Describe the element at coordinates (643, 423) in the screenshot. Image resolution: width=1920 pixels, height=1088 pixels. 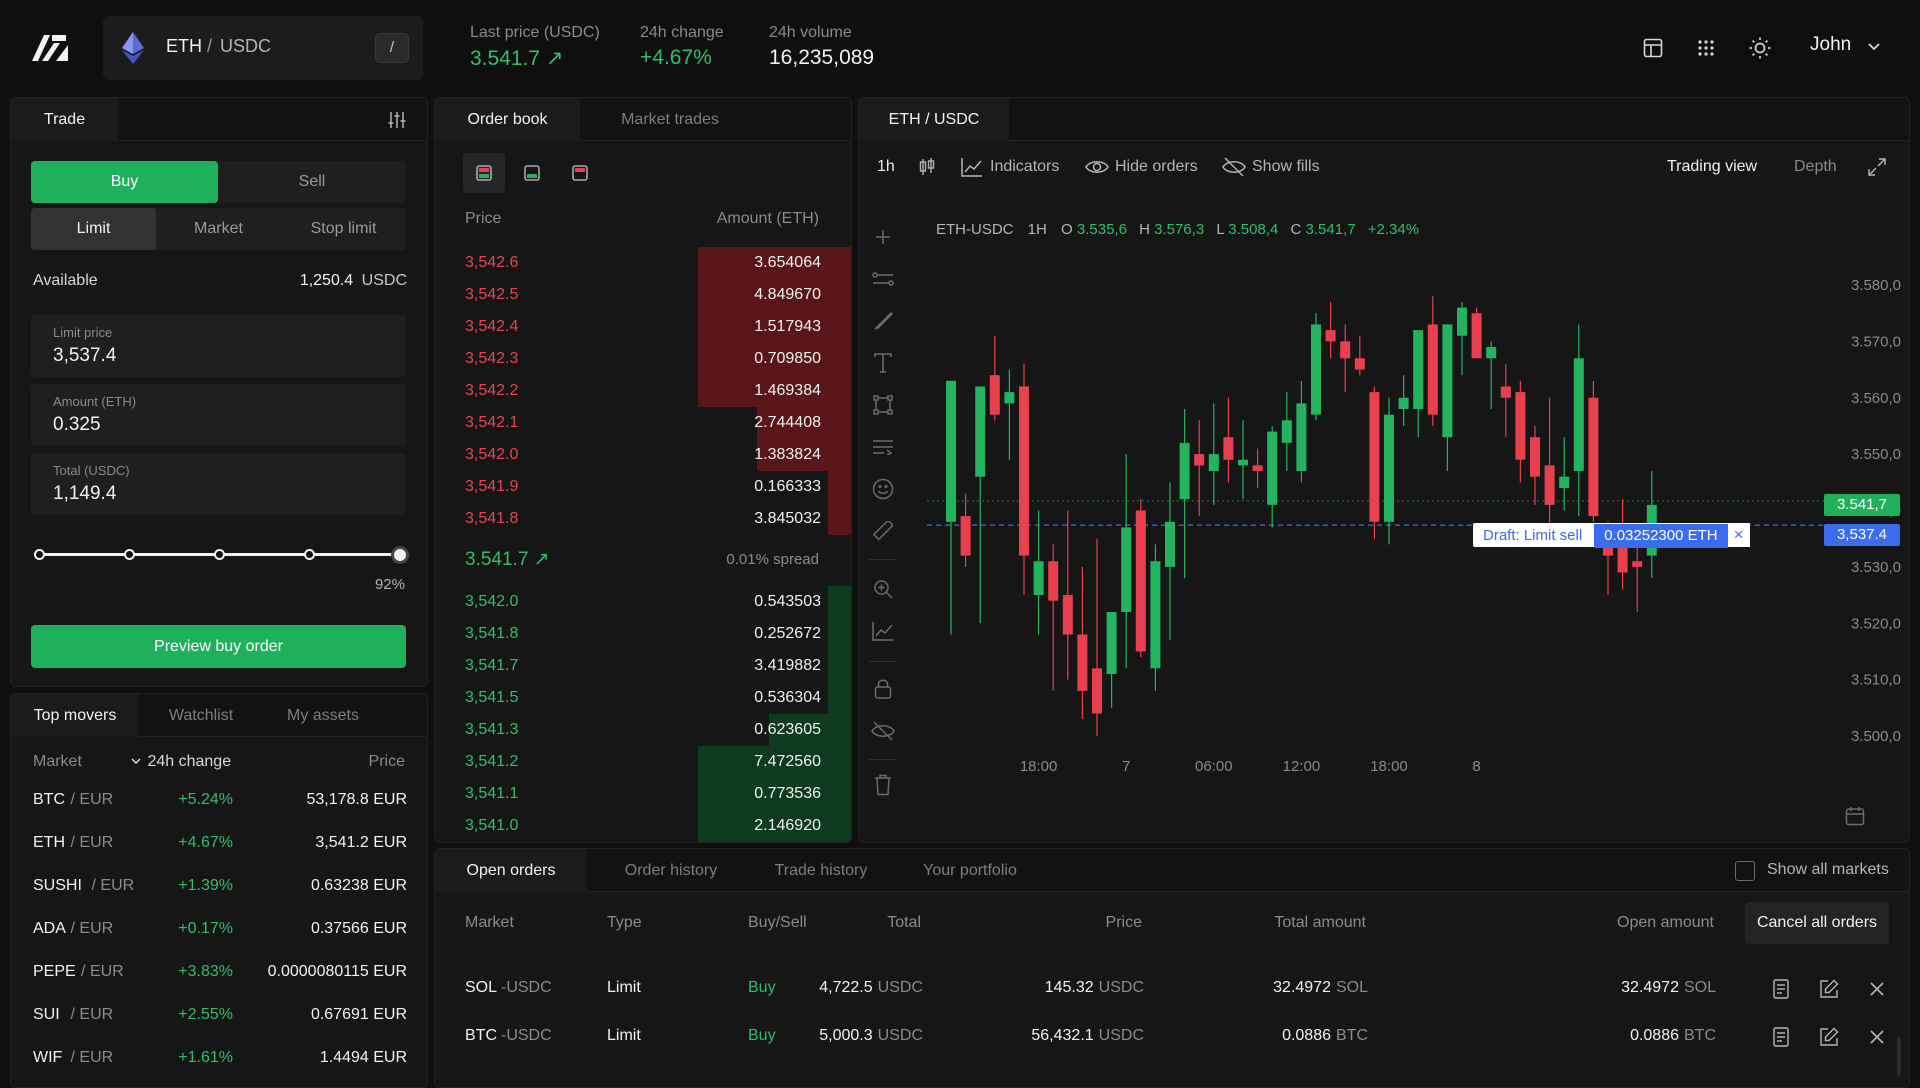
I see `ask-row: 3,542.1 2.744408` at that location.